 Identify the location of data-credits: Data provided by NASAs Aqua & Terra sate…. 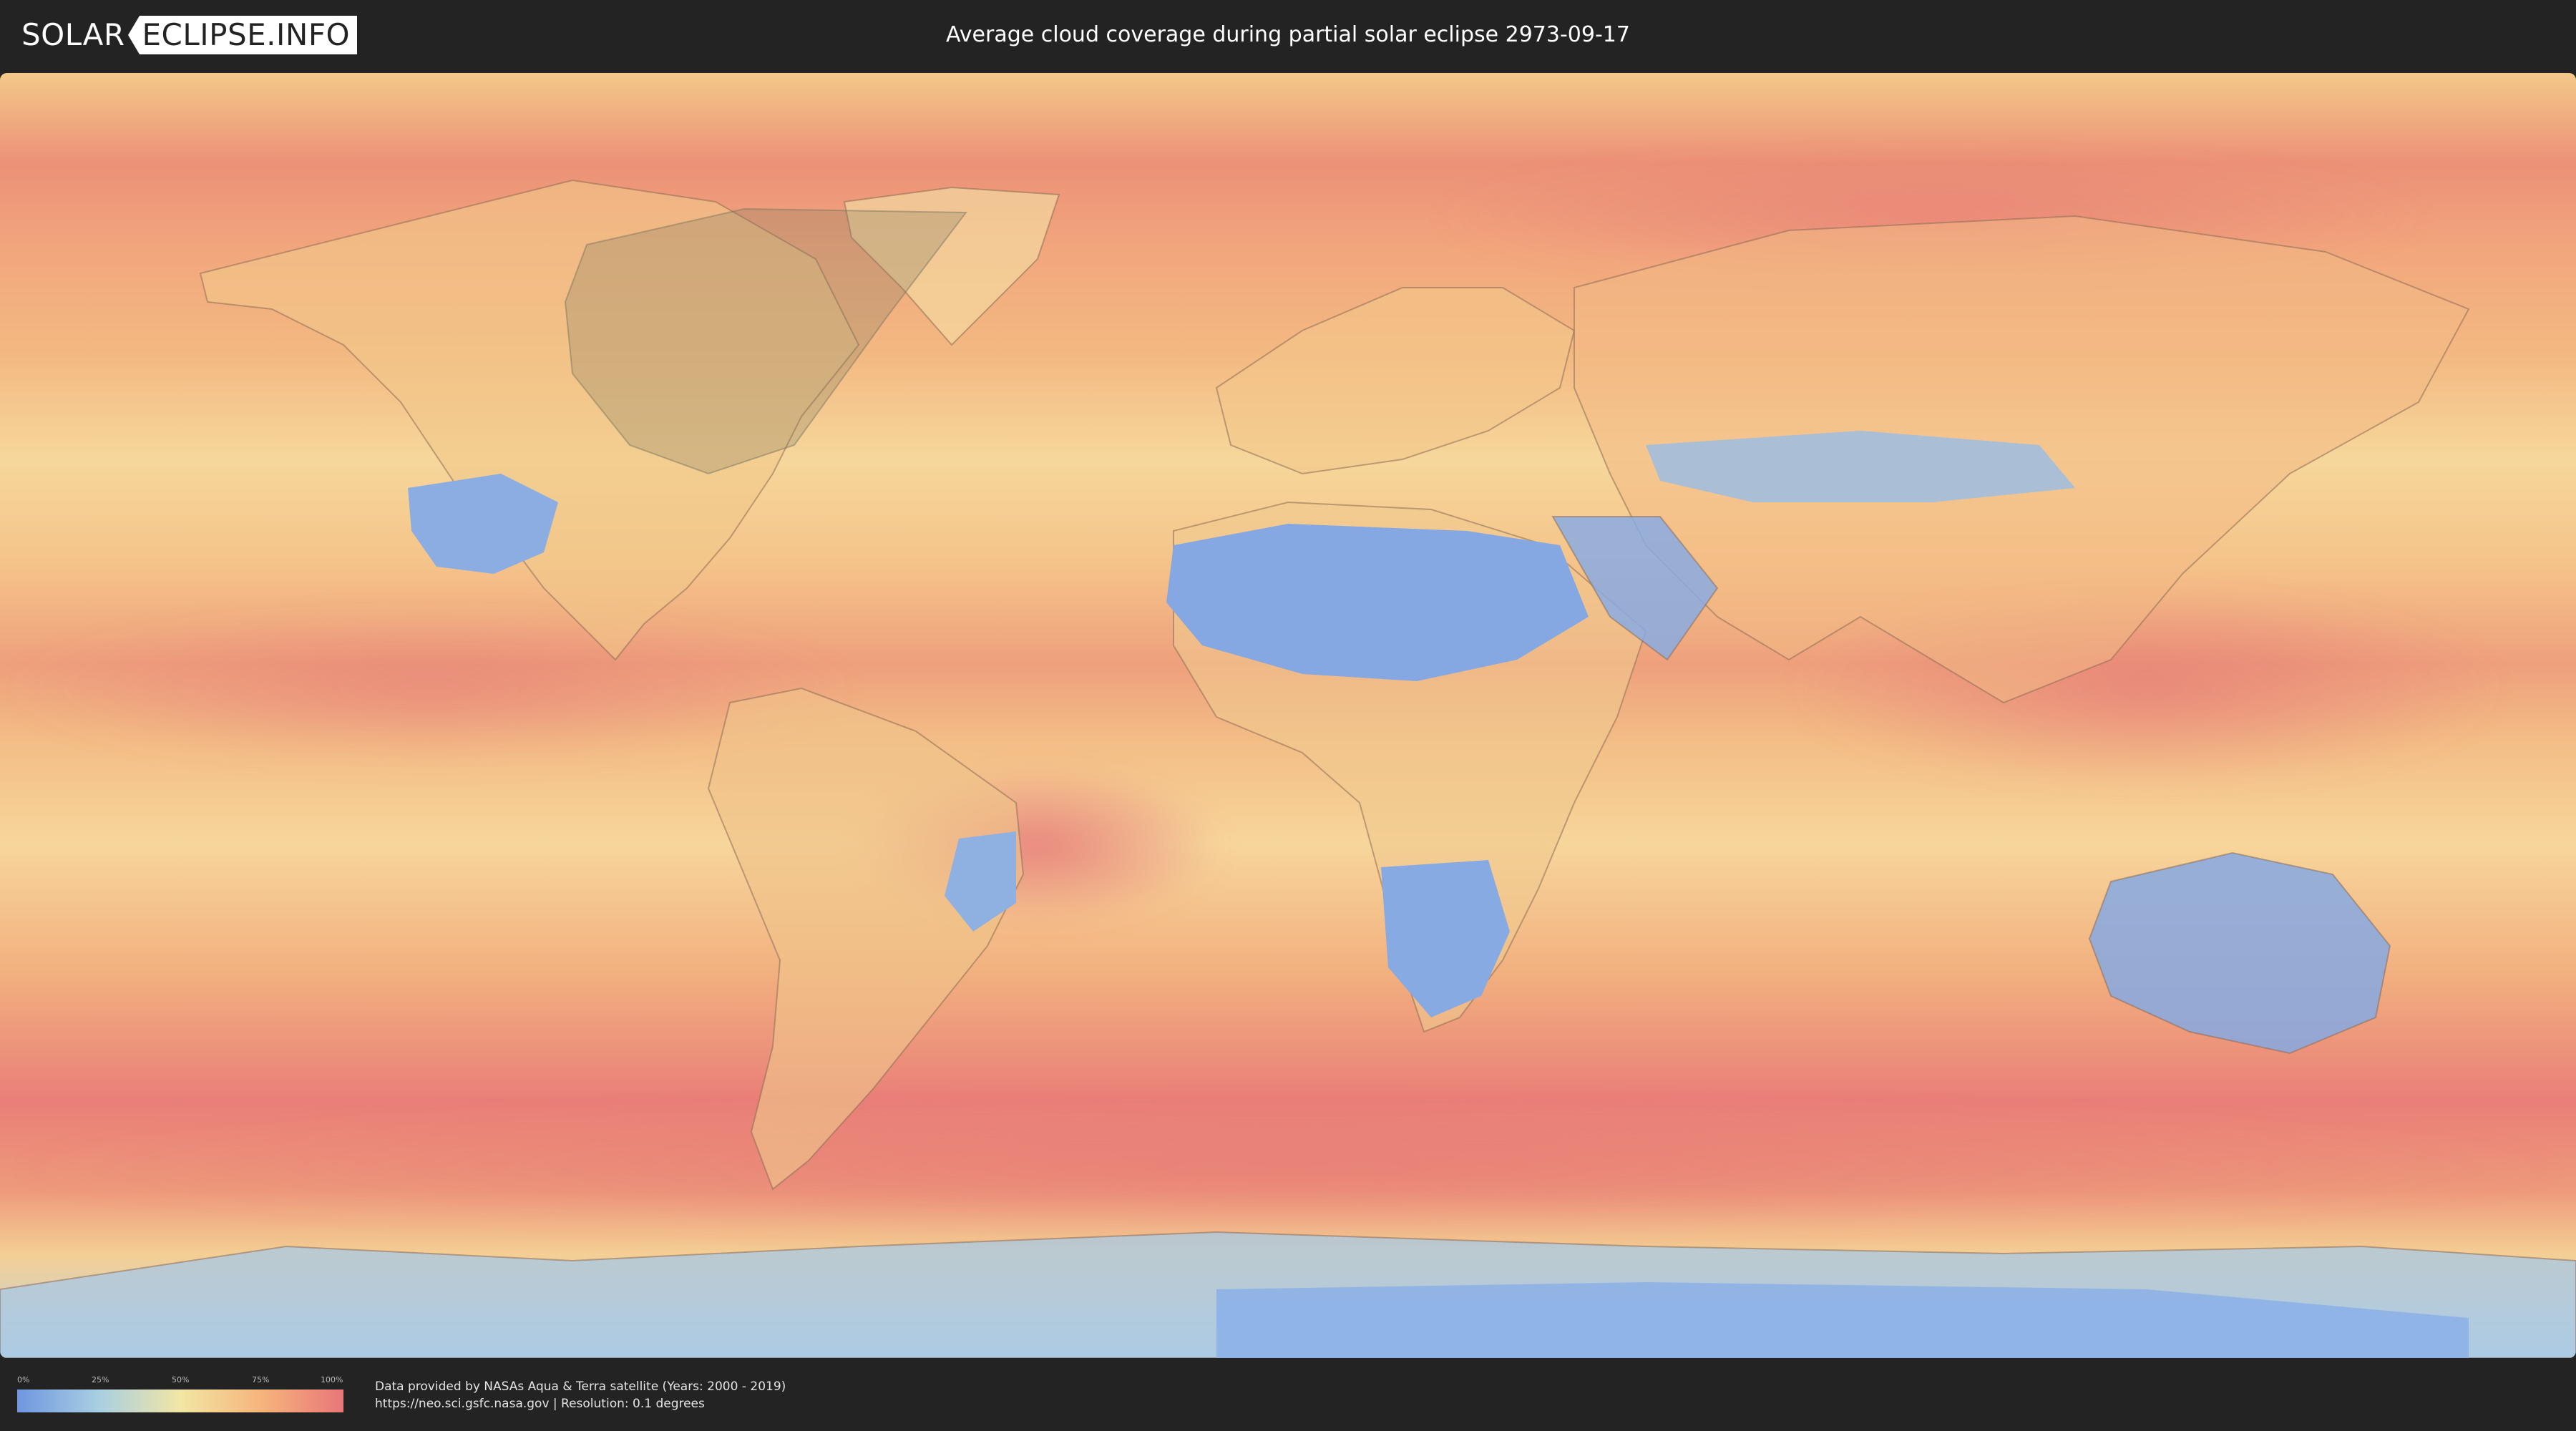
(580, 1395).